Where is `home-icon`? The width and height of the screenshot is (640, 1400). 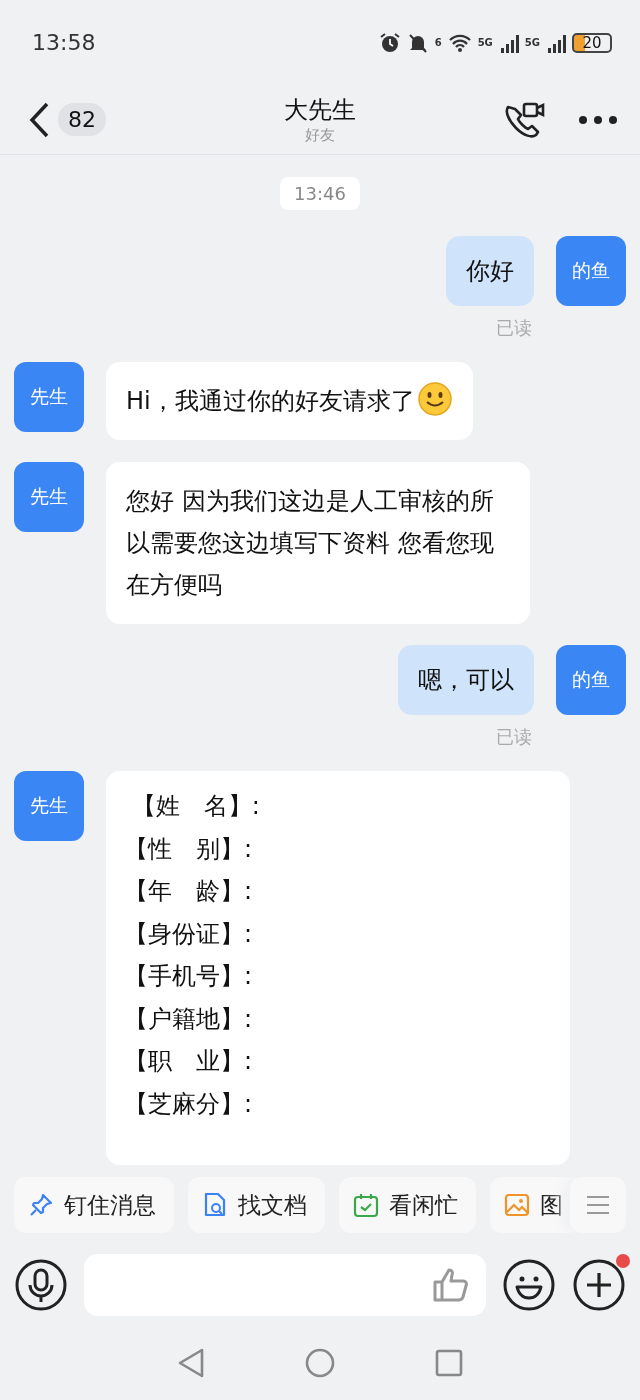 home-icon is located at coordinates (320, 1362).